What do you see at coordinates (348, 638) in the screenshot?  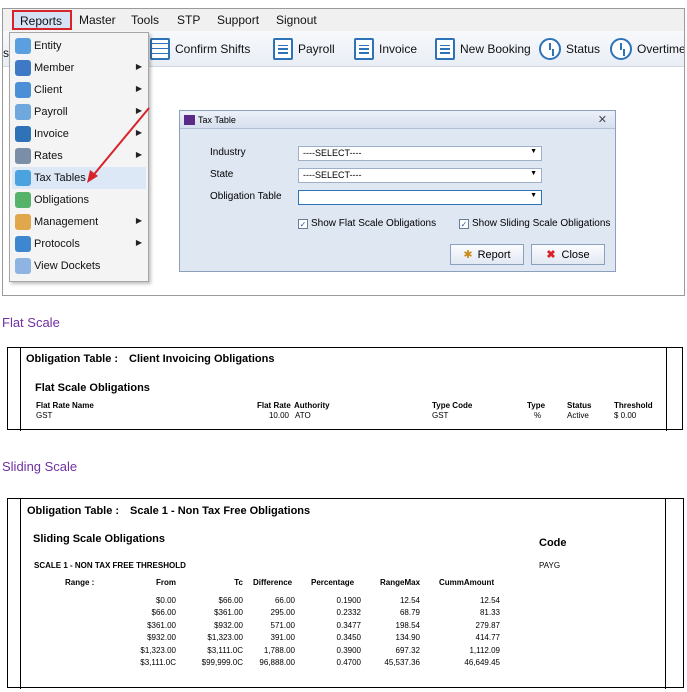 I see `cell-percentage: 0.3450` at bounding box center [348, 638].